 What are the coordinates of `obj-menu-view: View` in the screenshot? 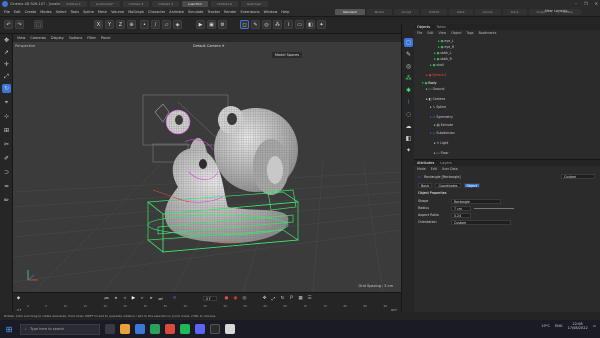 It's located at (443, 33).